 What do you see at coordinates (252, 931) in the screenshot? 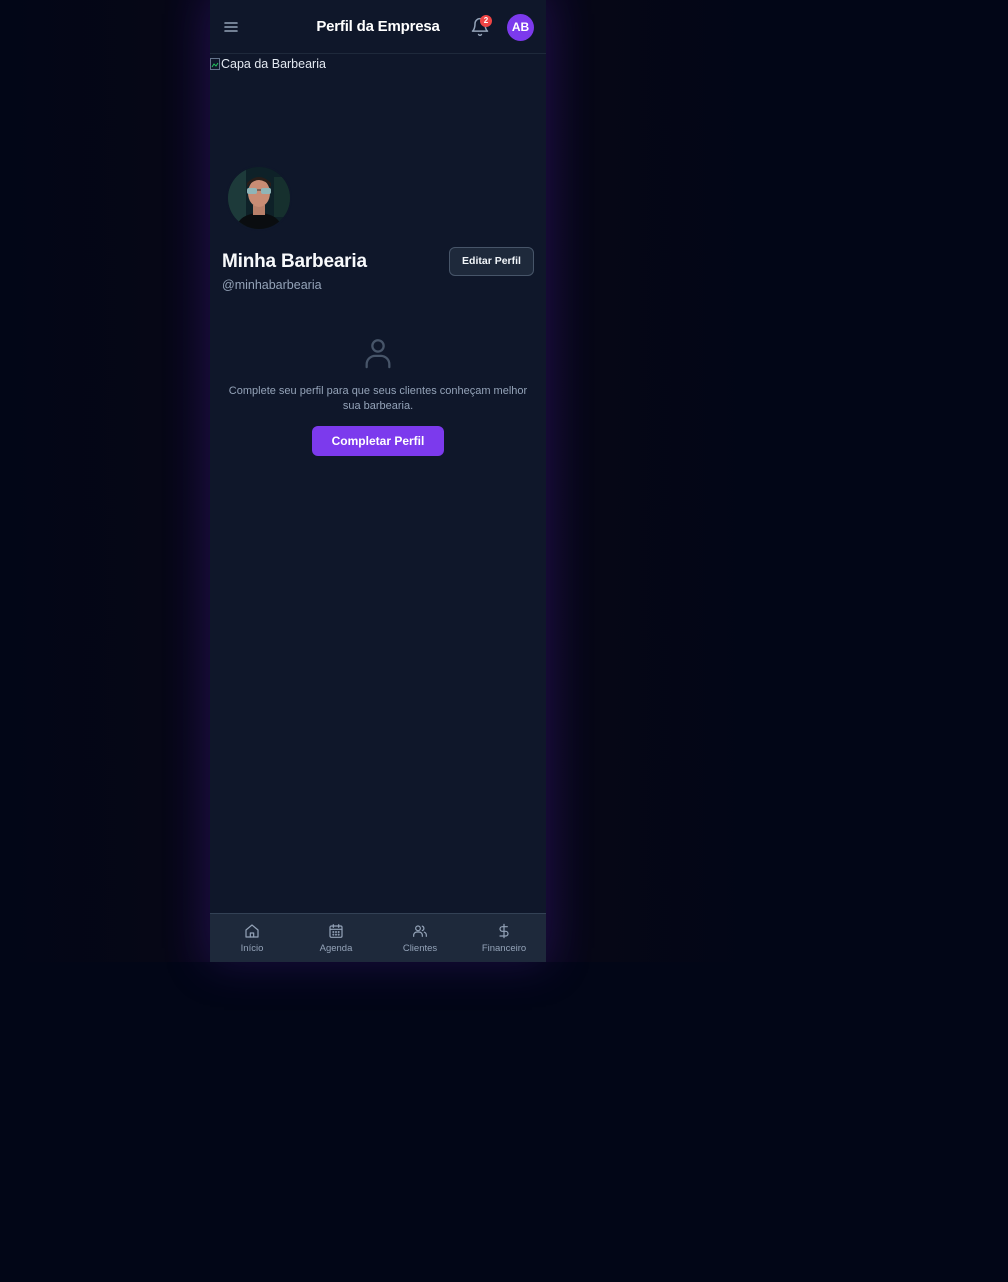
I see `home-icon` at bounding box center [252, 931].